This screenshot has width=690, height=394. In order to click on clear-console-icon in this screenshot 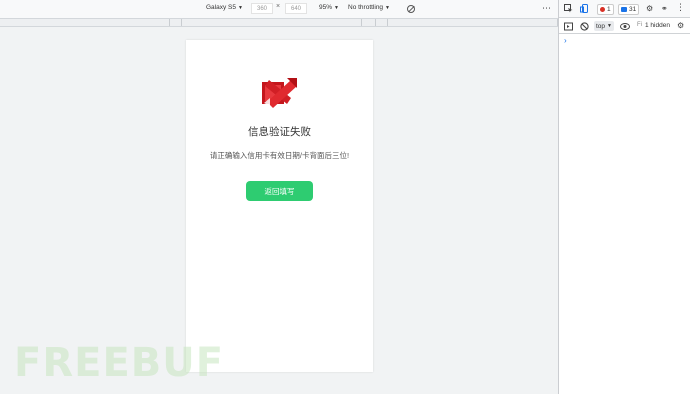, I will do `click(584, 26)`.